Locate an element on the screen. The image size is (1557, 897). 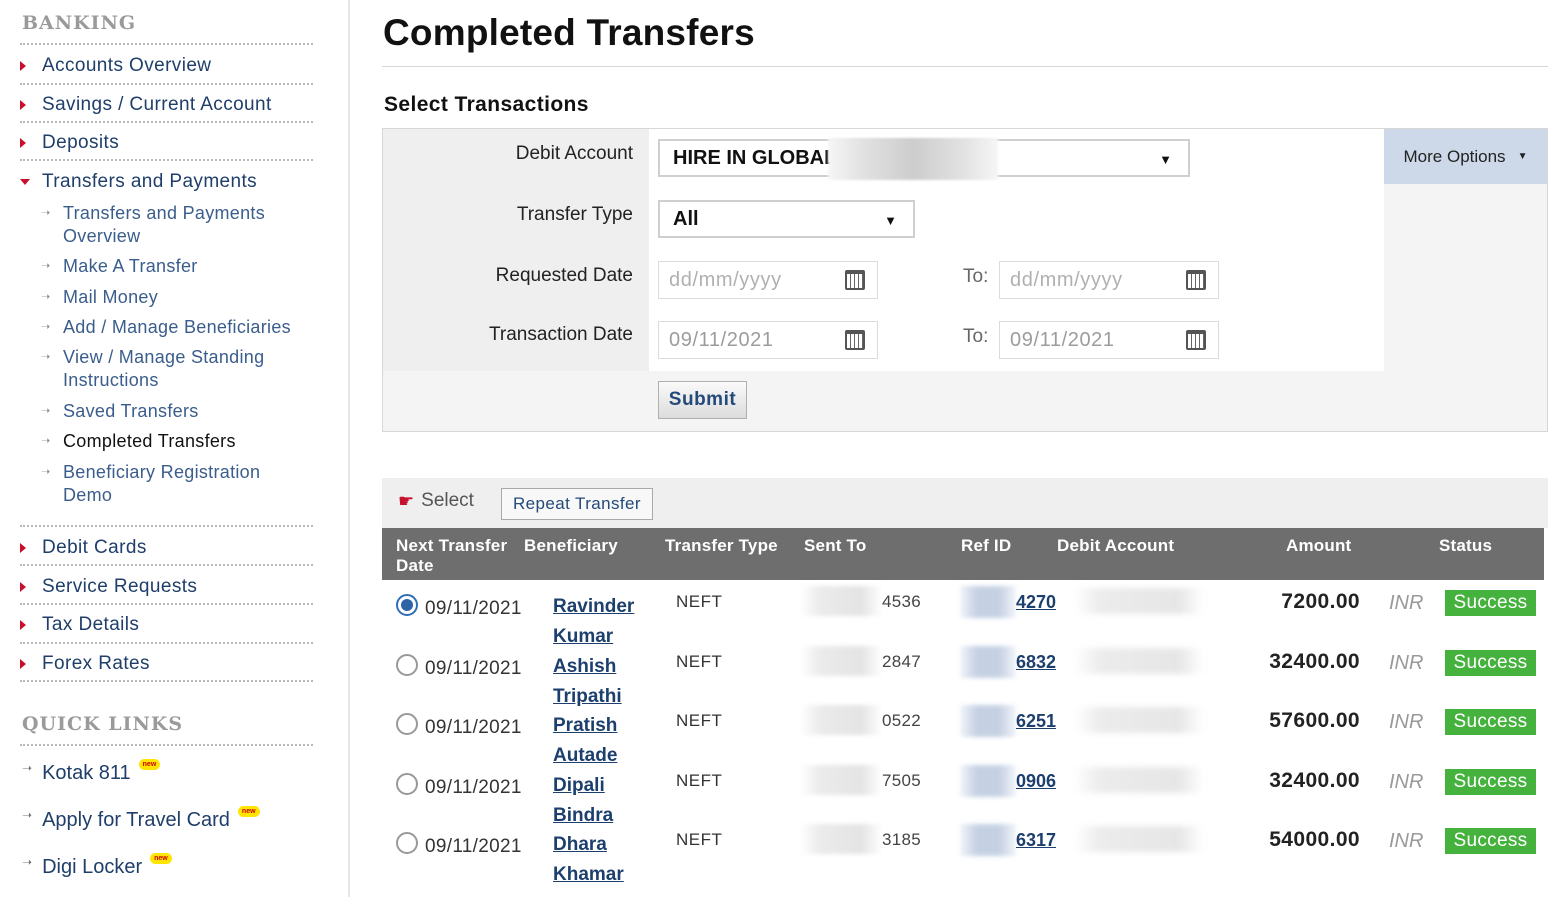
row-beneficiary-link: Dhara Khamar is located at coordinates (598, 860).